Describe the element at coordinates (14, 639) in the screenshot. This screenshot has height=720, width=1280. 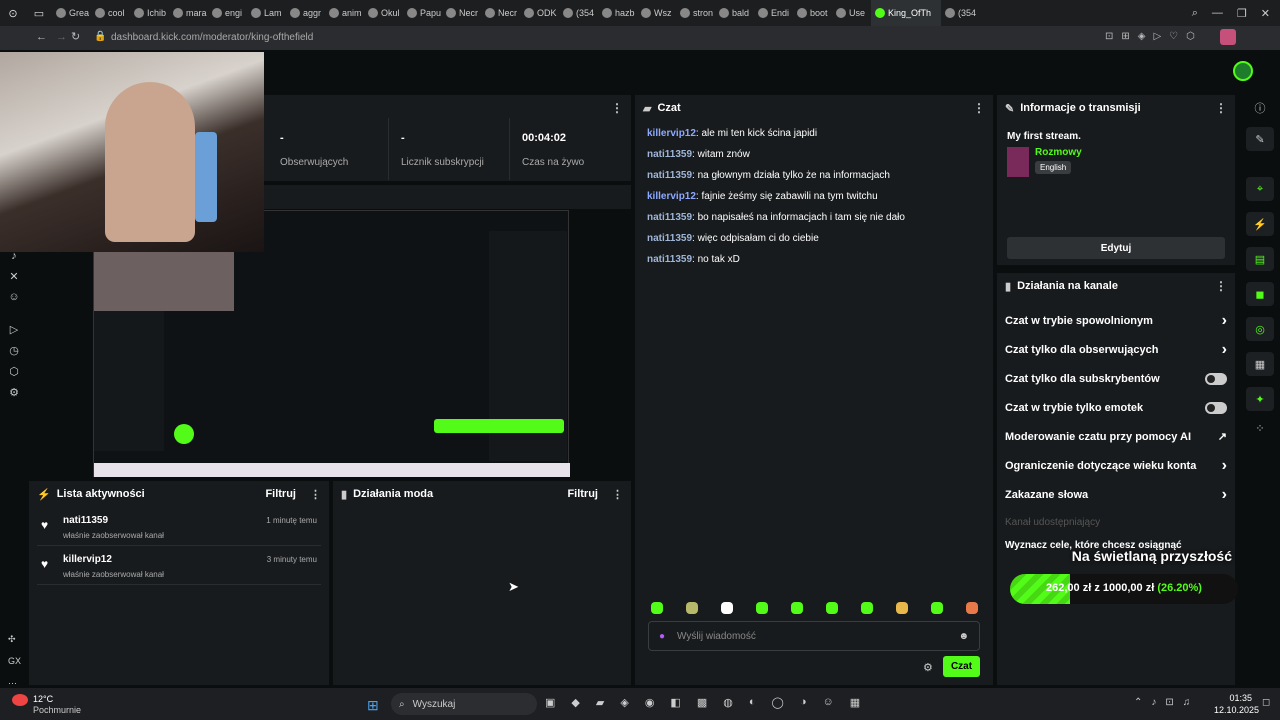
I see `pin-icon: ✣` at that location.